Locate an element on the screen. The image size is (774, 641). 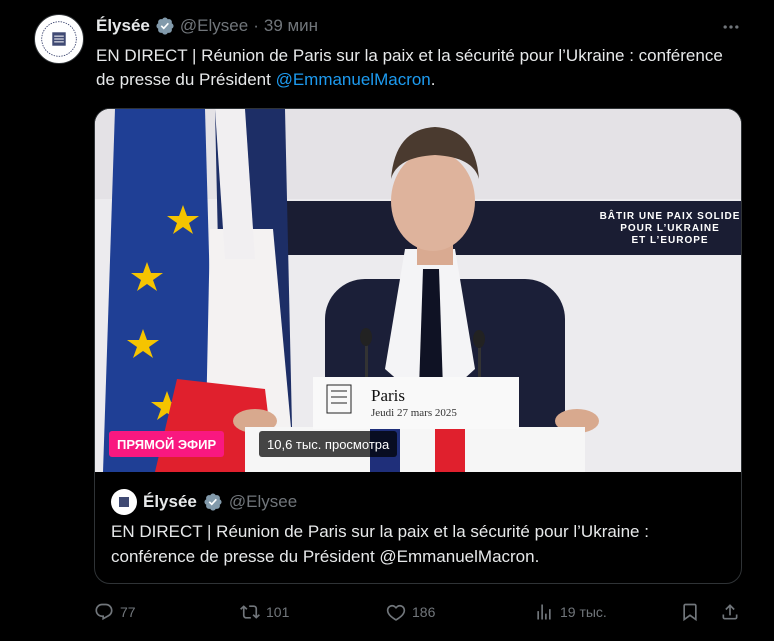
share-button is located at coordinates (730, 612).